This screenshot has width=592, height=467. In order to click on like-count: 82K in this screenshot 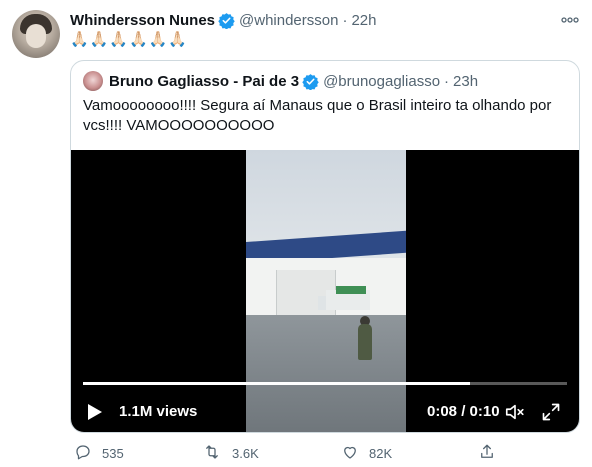, I will do `click(381, 453)`.